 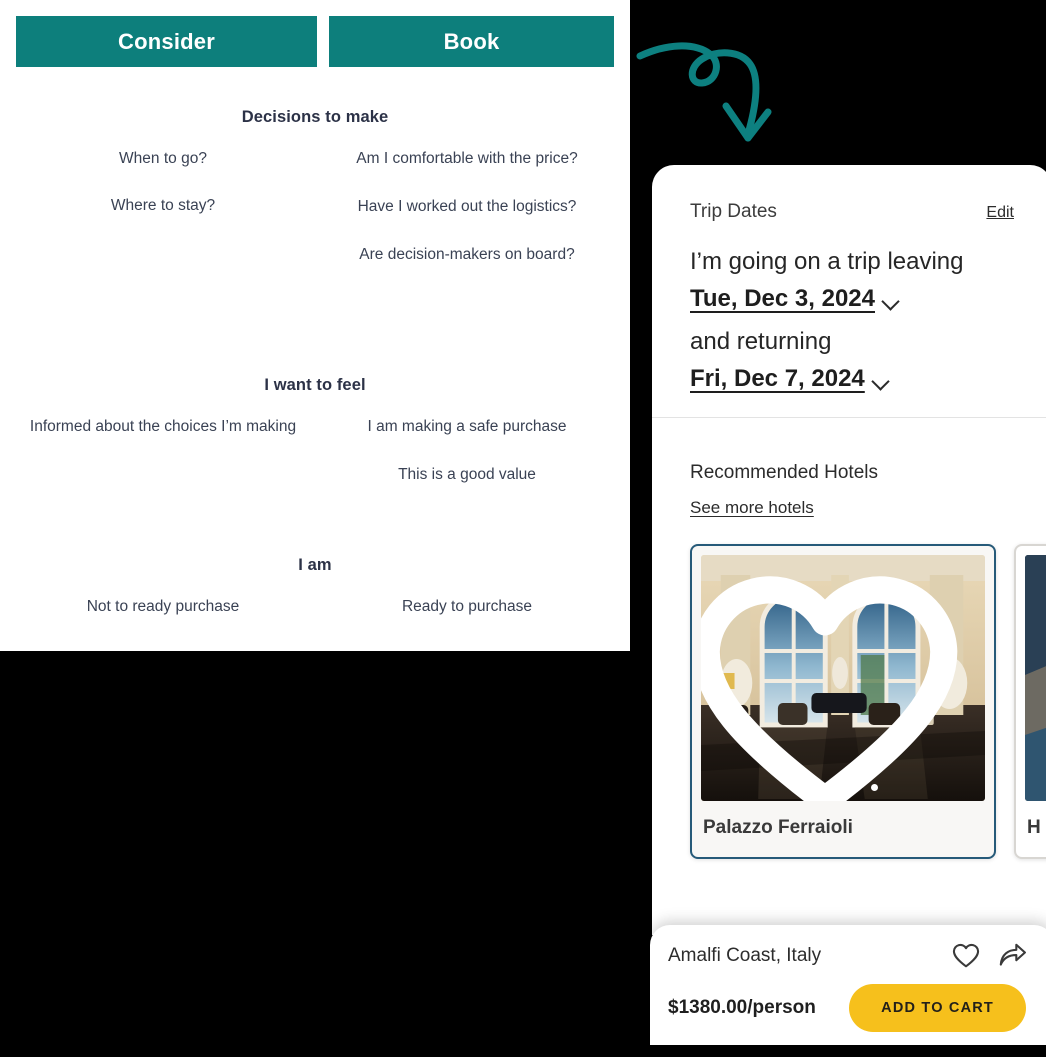 I want to click on list-item: Have I worked out the logistics?, so click(x=467, y=206).